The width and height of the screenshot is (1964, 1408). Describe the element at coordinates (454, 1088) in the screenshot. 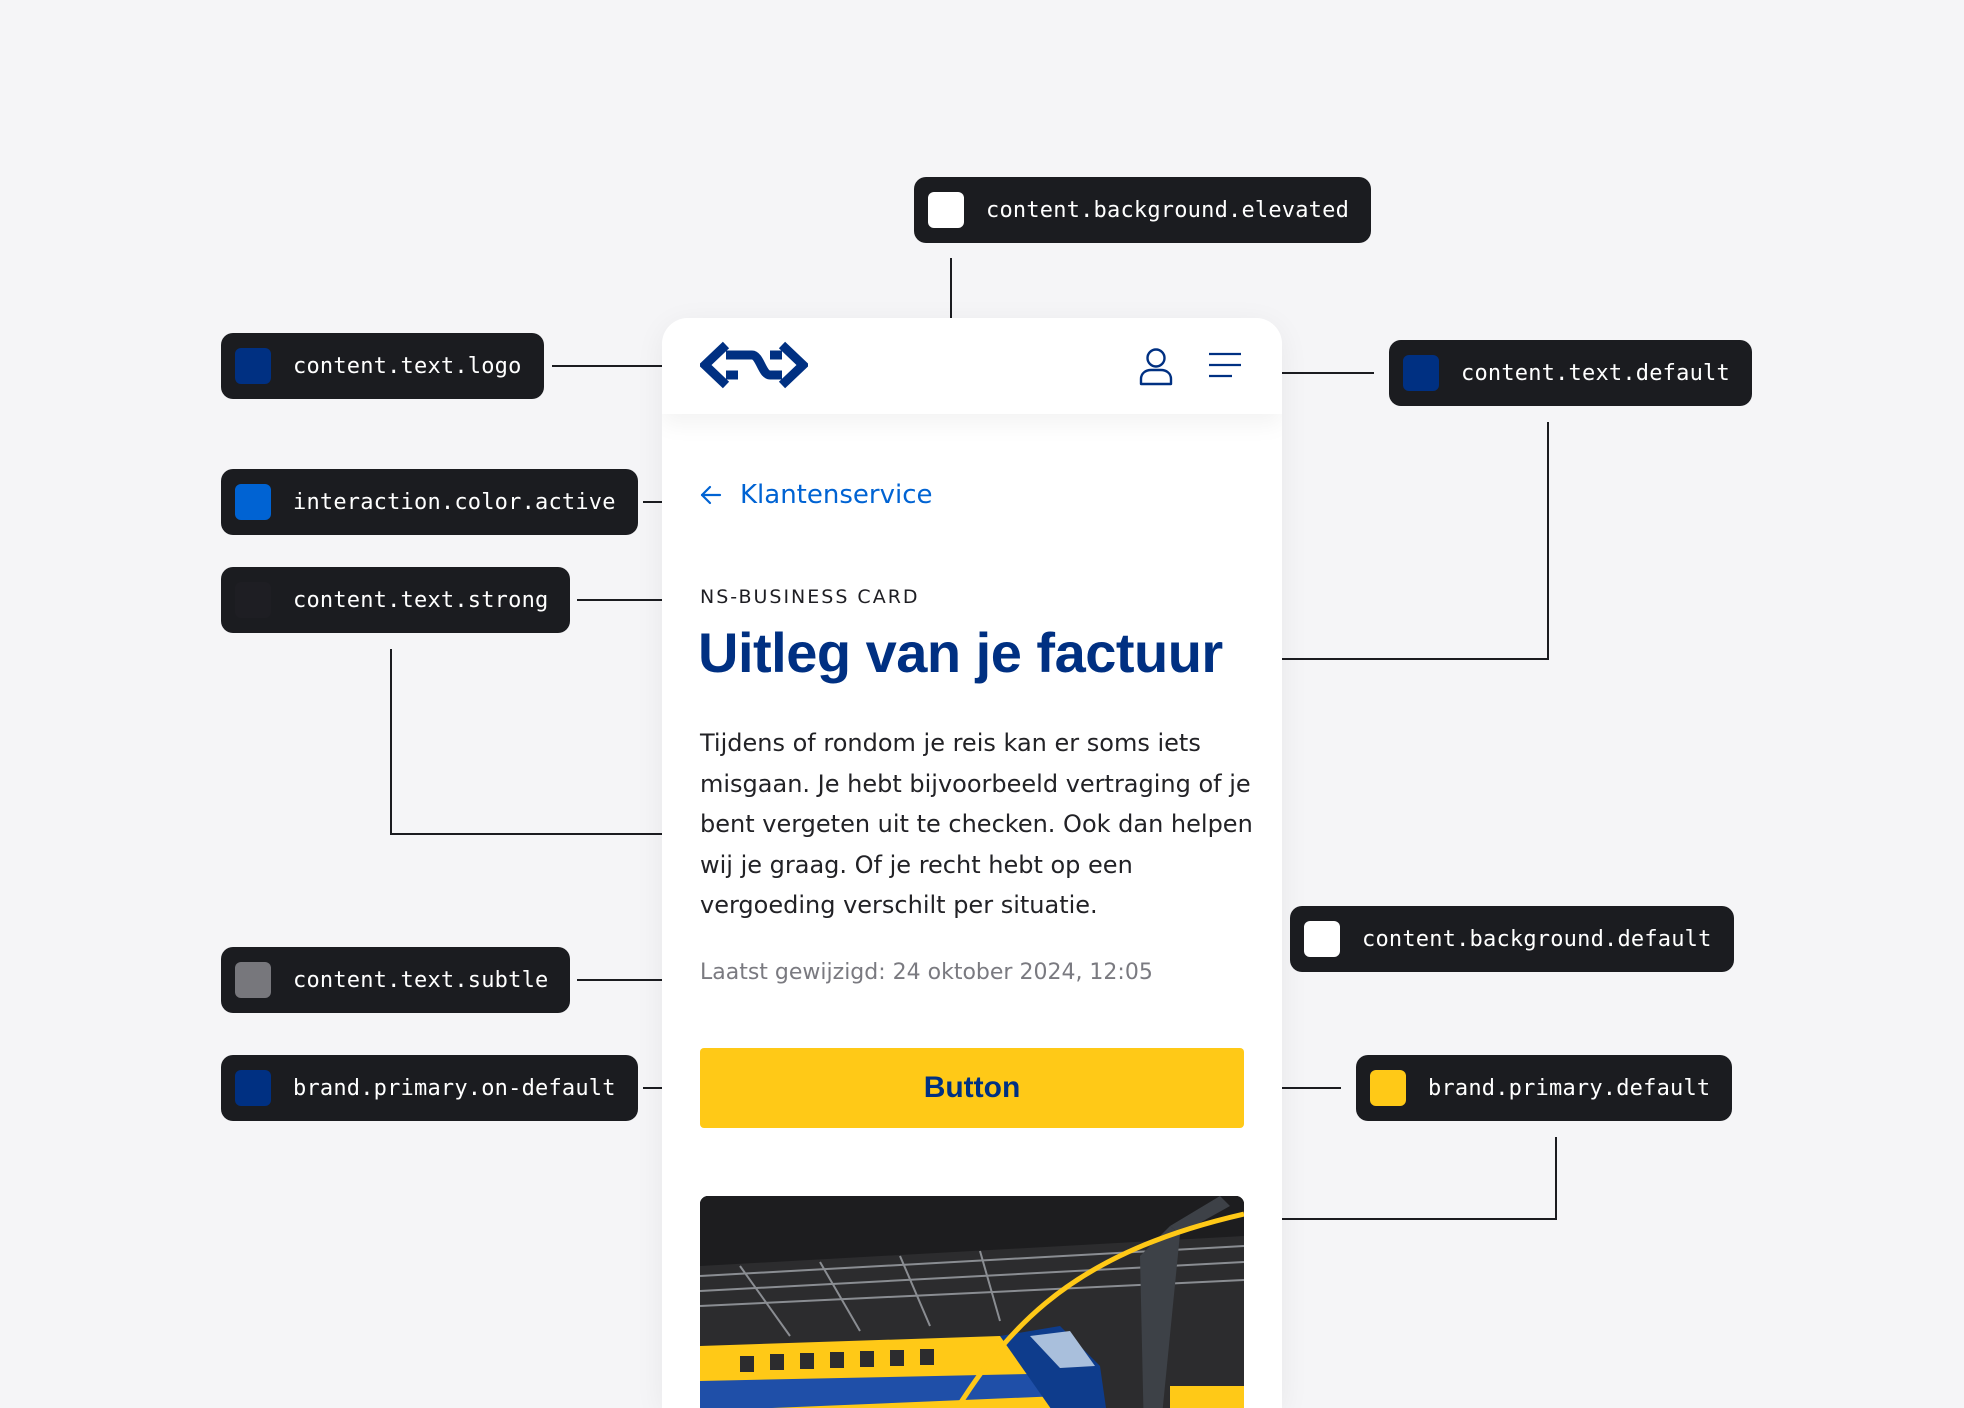

I see `token-name: brand.primary.on-default` at that location.